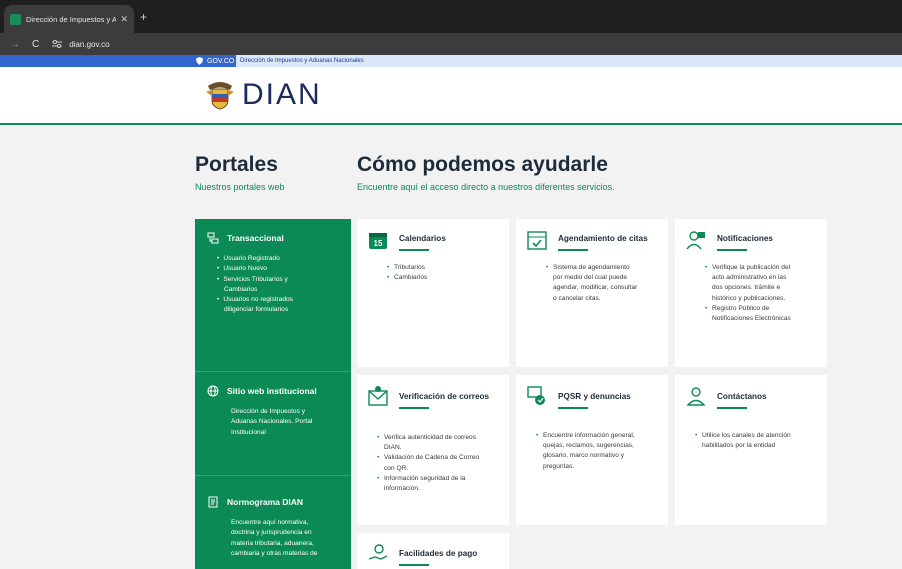 This screenshot has width=902, height=569. What do you see at coordinates (742, 396) in the screenshot?
I see `card-title: Contáctanos` at bounding box center [742, 396].